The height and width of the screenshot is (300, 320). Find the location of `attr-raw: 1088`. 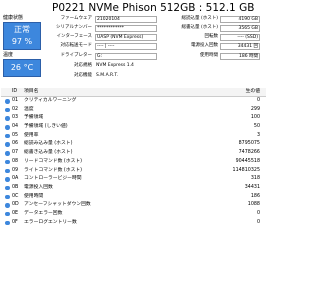

attr-raw: 1088 is located at coordinates (253, 205).